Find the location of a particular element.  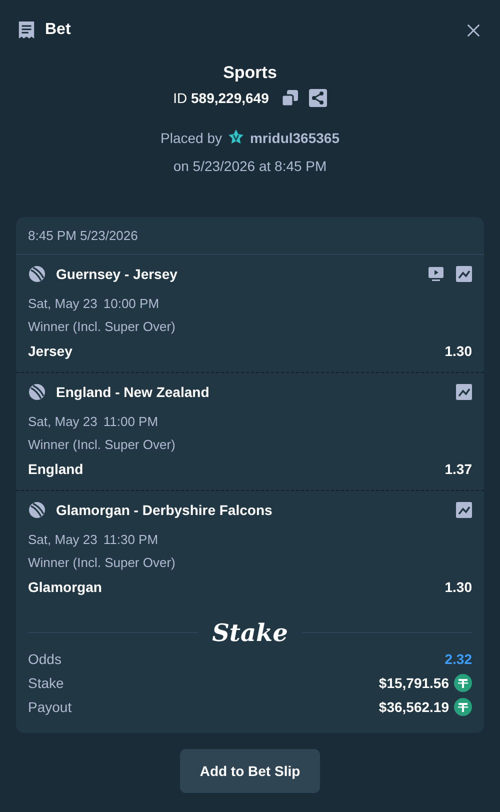

outcome-name: Glamorgan is located at coordinates (65, 587).